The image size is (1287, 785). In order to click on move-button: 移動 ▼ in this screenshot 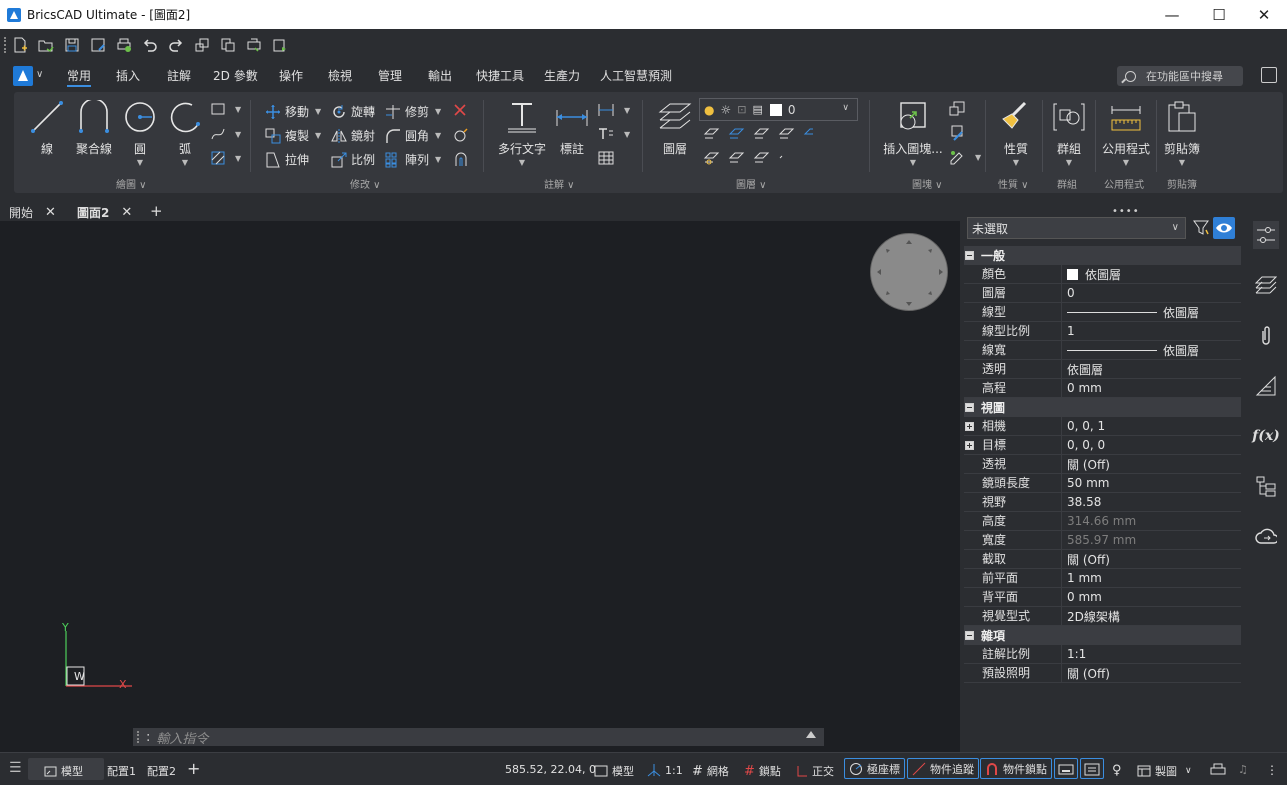, I will do `click(293, 111)`.